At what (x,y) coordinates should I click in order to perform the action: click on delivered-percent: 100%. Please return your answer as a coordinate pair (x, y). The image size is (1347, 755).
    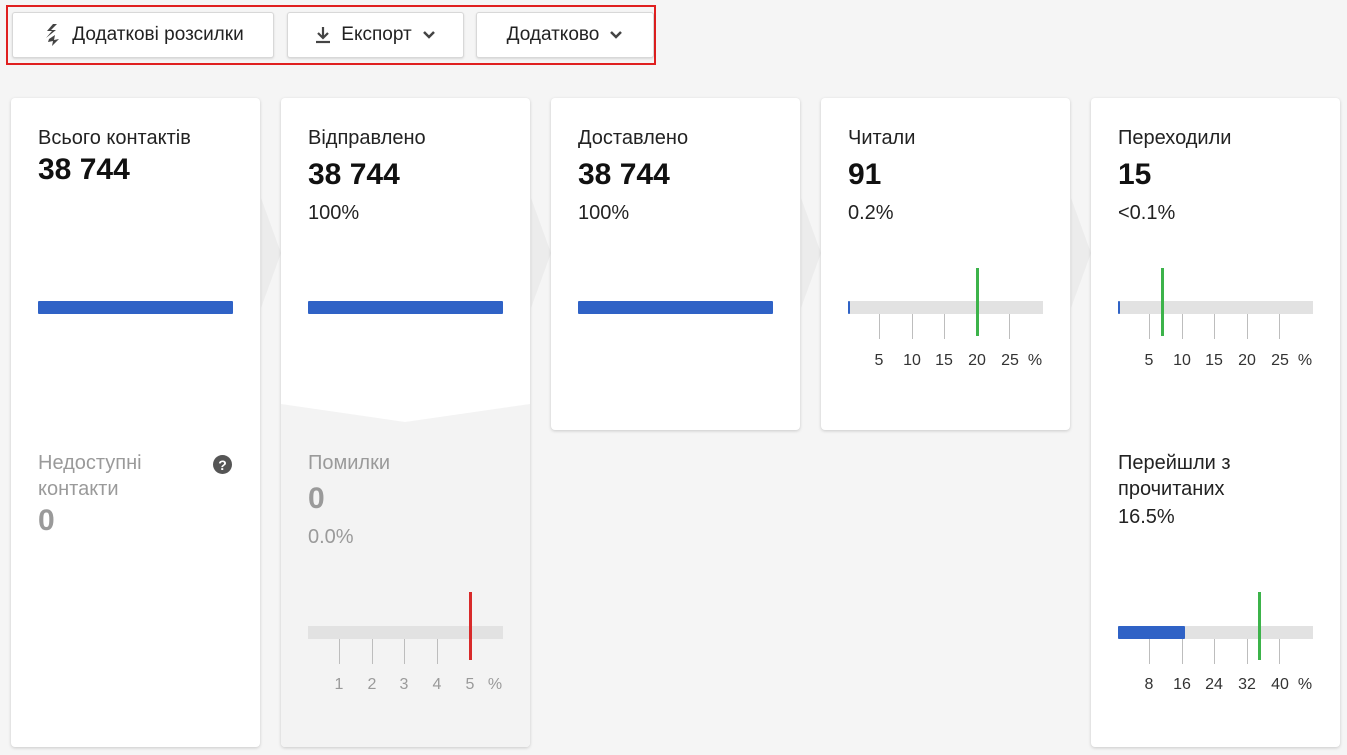
    Looking at the image, I should click on (604, 213).